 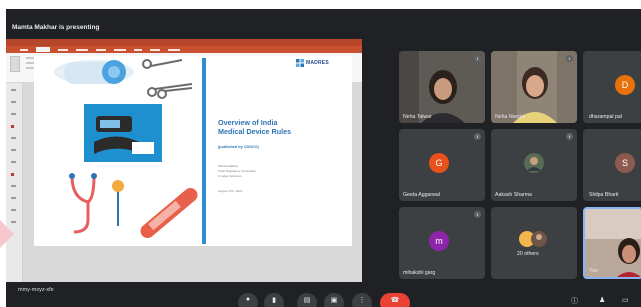 I want to click on ppt-left-toolbar, so click(x=14, y=182).